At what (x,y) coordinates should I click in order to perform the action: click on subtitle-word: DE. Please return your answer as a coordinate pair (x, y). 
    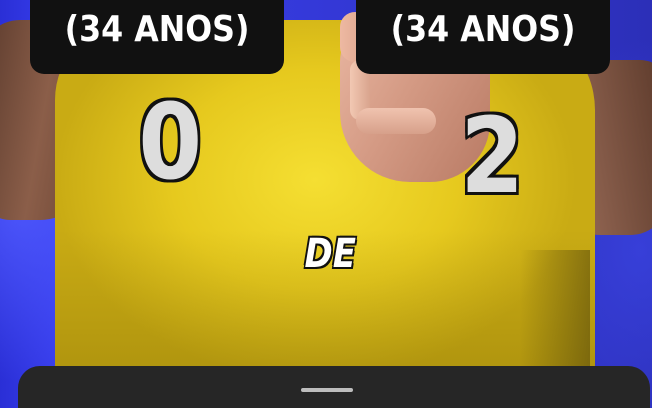
    Looking at the image, I should click on (330, 254).